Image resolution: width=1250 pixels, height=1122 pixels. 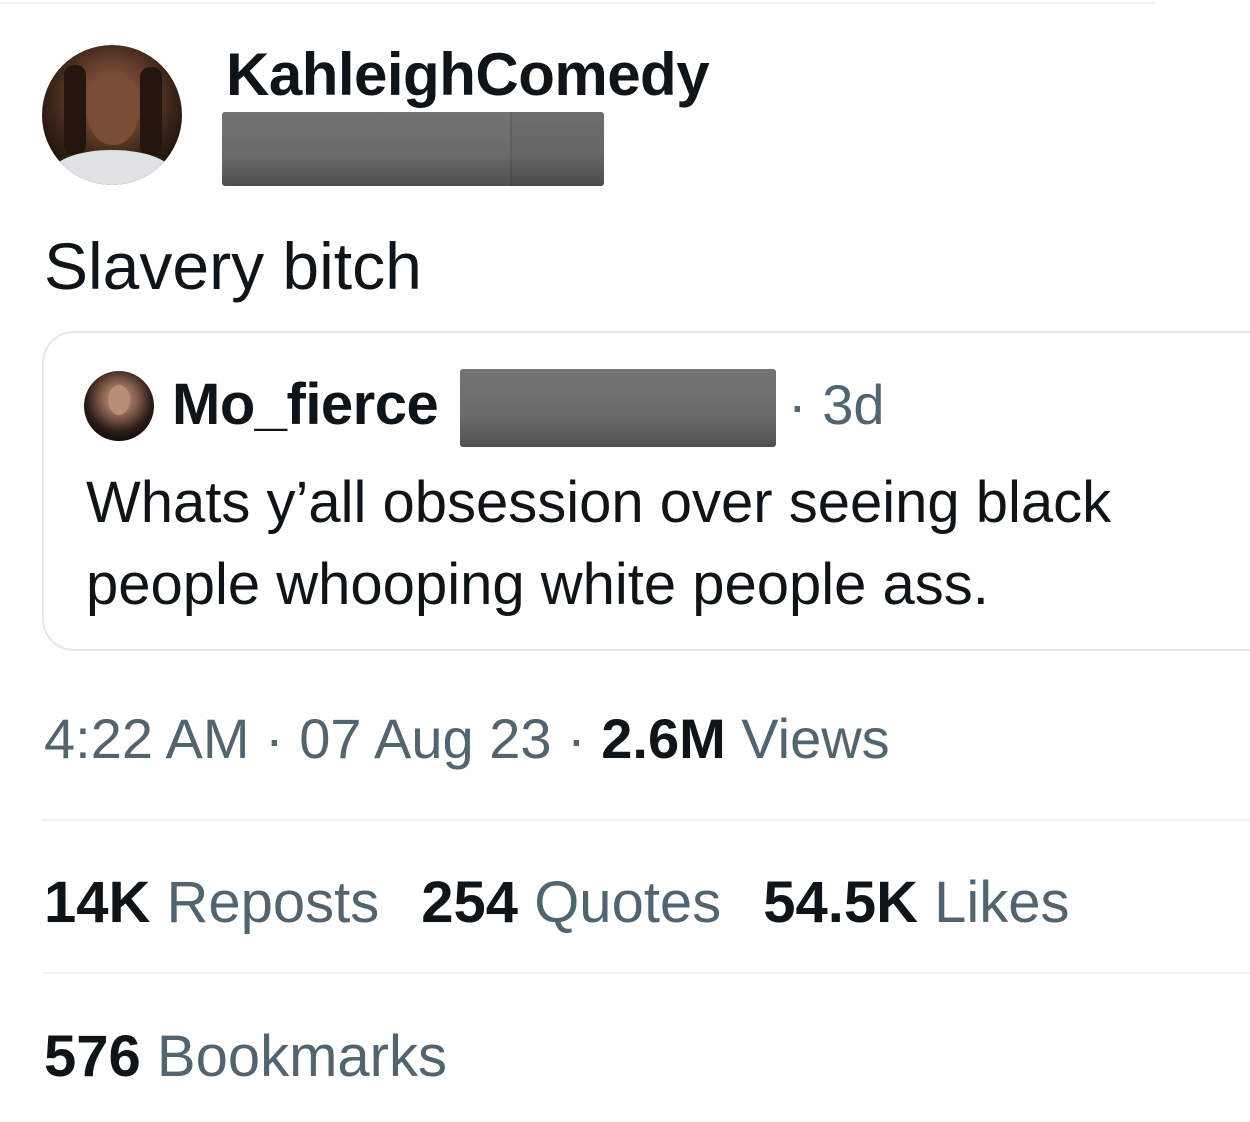 I want to click on views-count: 2.6M, so click(x=663, y=738).